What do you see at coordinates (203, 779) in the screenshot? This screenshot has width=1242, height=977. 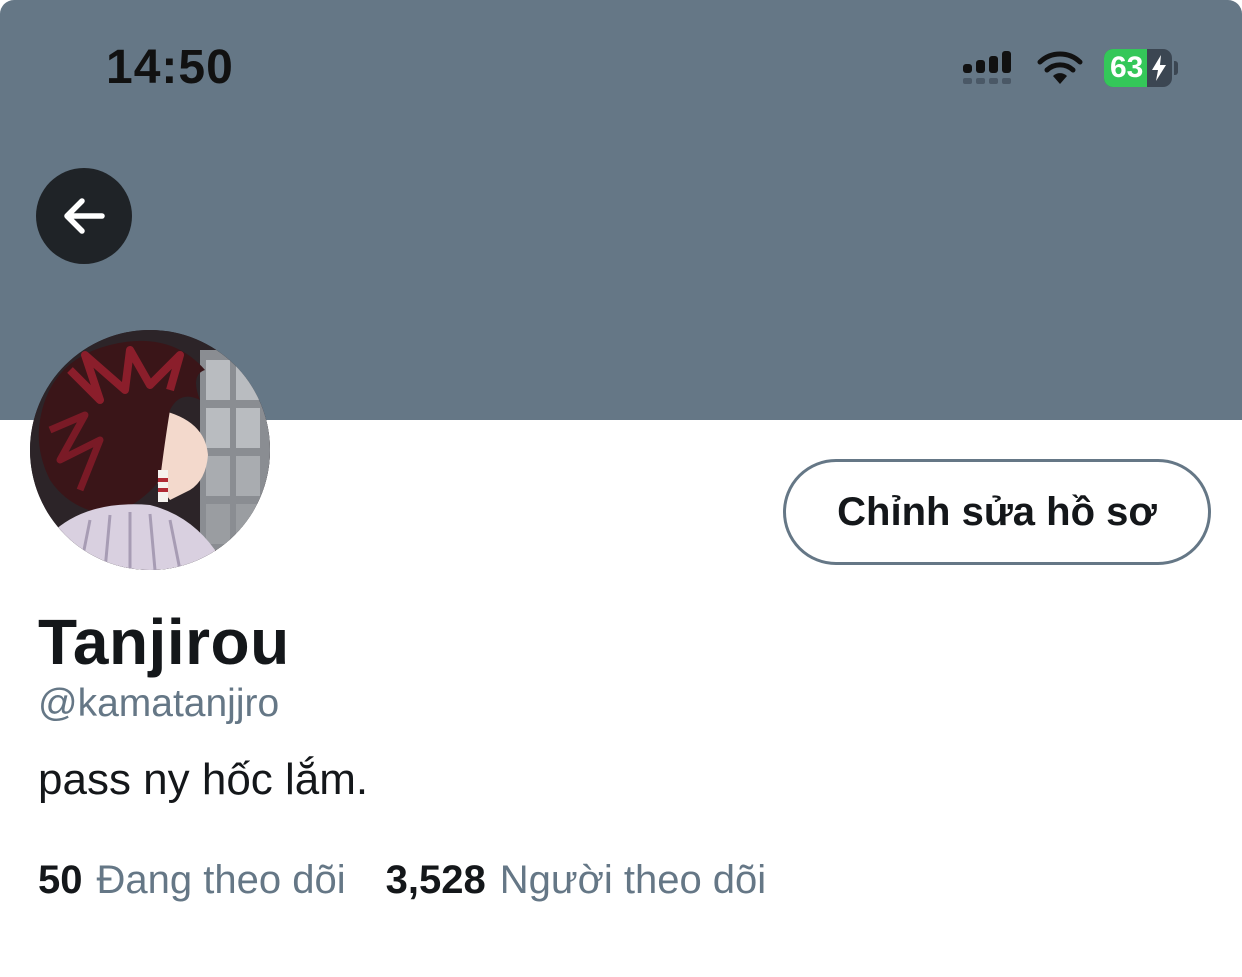 I see `profile-bio: pass ny hốc lắm.` at bounding box center [203, 779].